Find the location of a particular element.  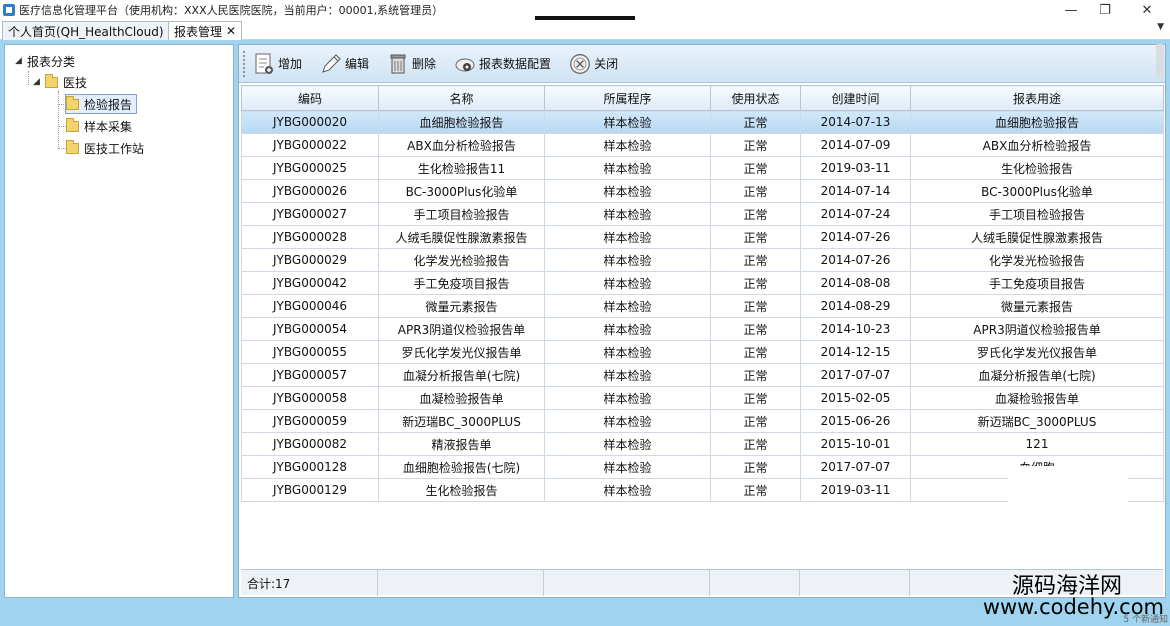

report-data-config-button: 报表数据配置 is located at coordinates (502, 64).